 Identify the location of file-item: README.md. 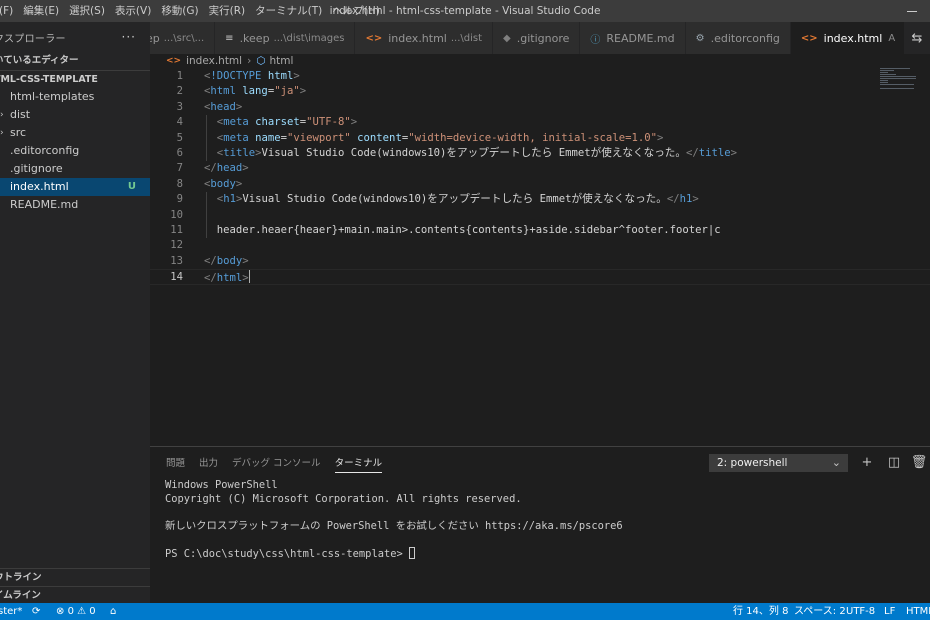
(75, 205).